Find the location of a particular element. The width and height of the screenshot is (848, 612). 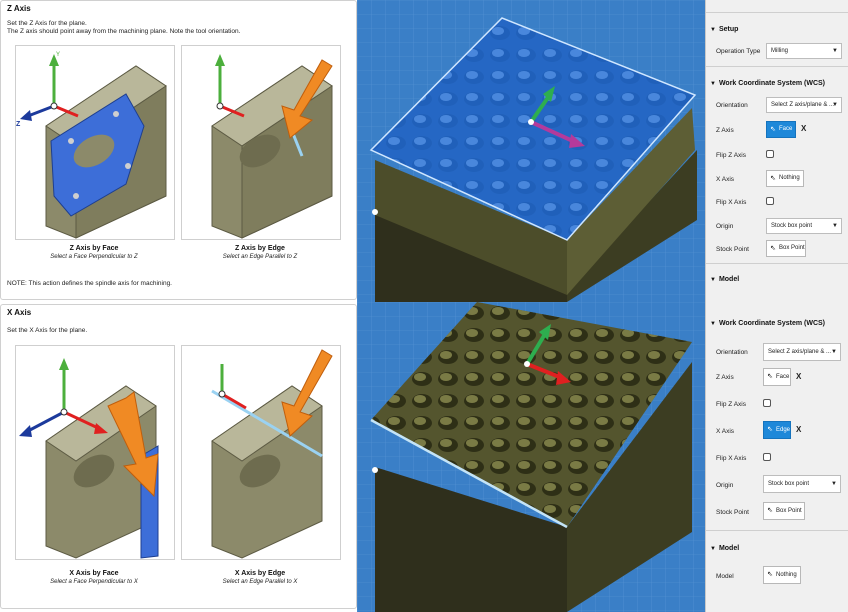

tooltip-title: X Axis is located at coordinates (19, 312).